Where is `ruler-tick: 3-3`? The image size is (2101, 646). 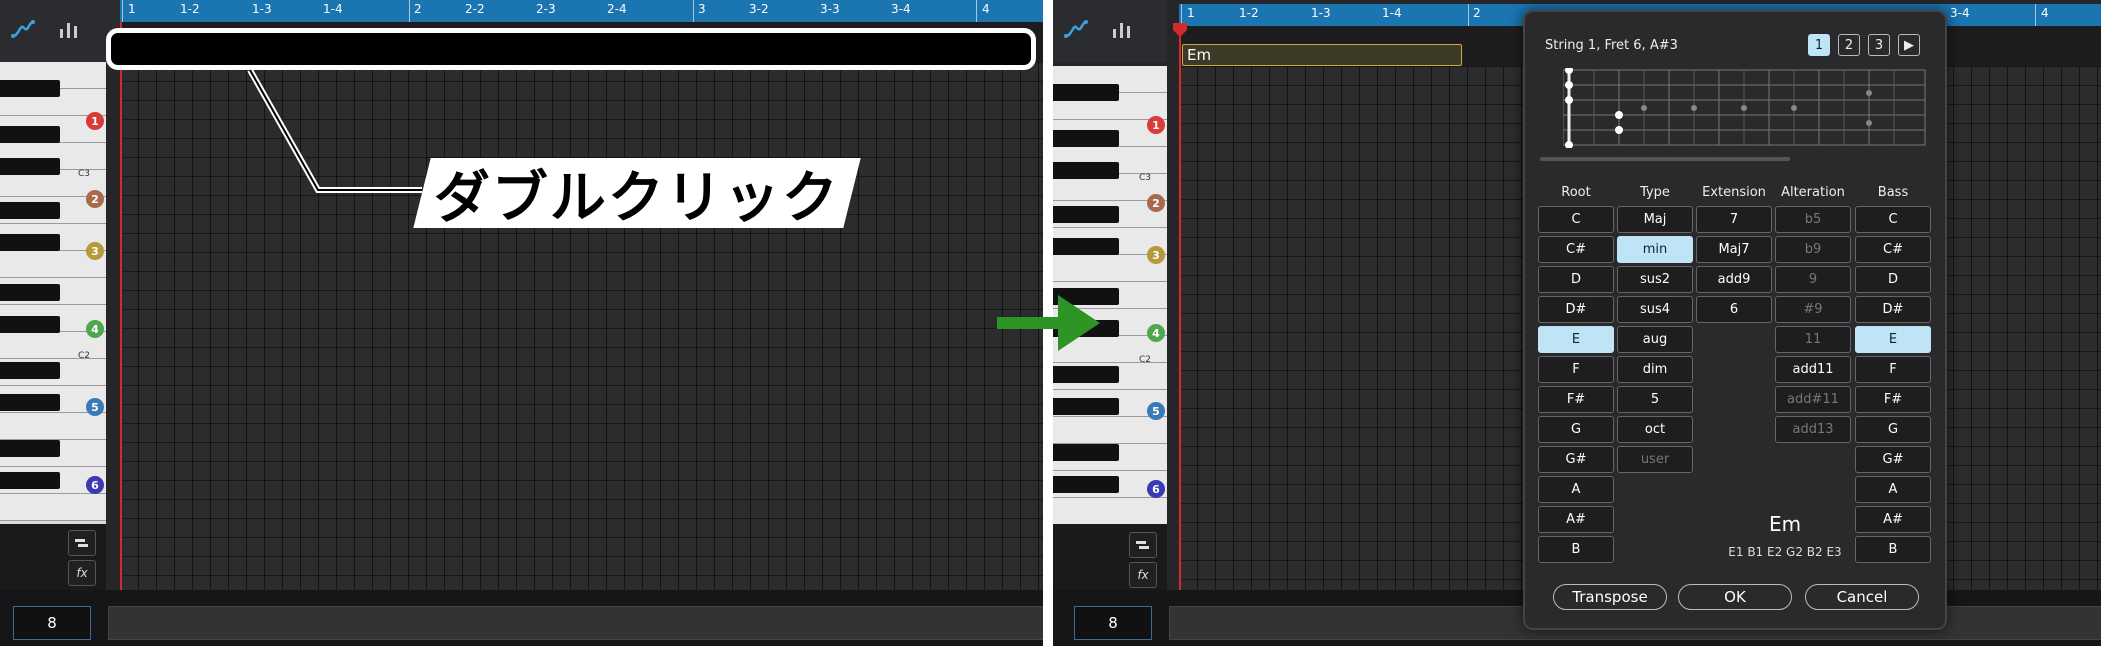
ruler-tick: 3-3 is located at coordinates (830, 9).